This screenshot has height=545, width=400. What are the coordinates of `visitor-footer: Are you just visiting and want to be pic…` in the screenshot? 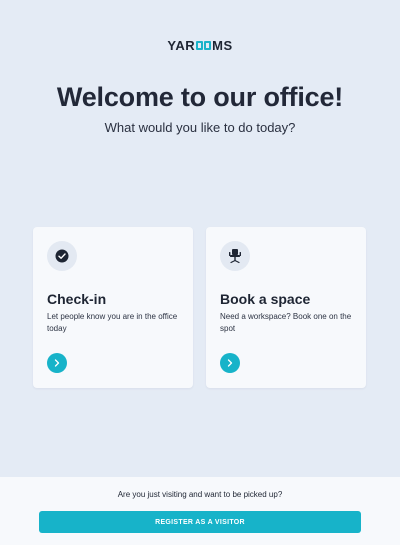 It's located at (200, 511).